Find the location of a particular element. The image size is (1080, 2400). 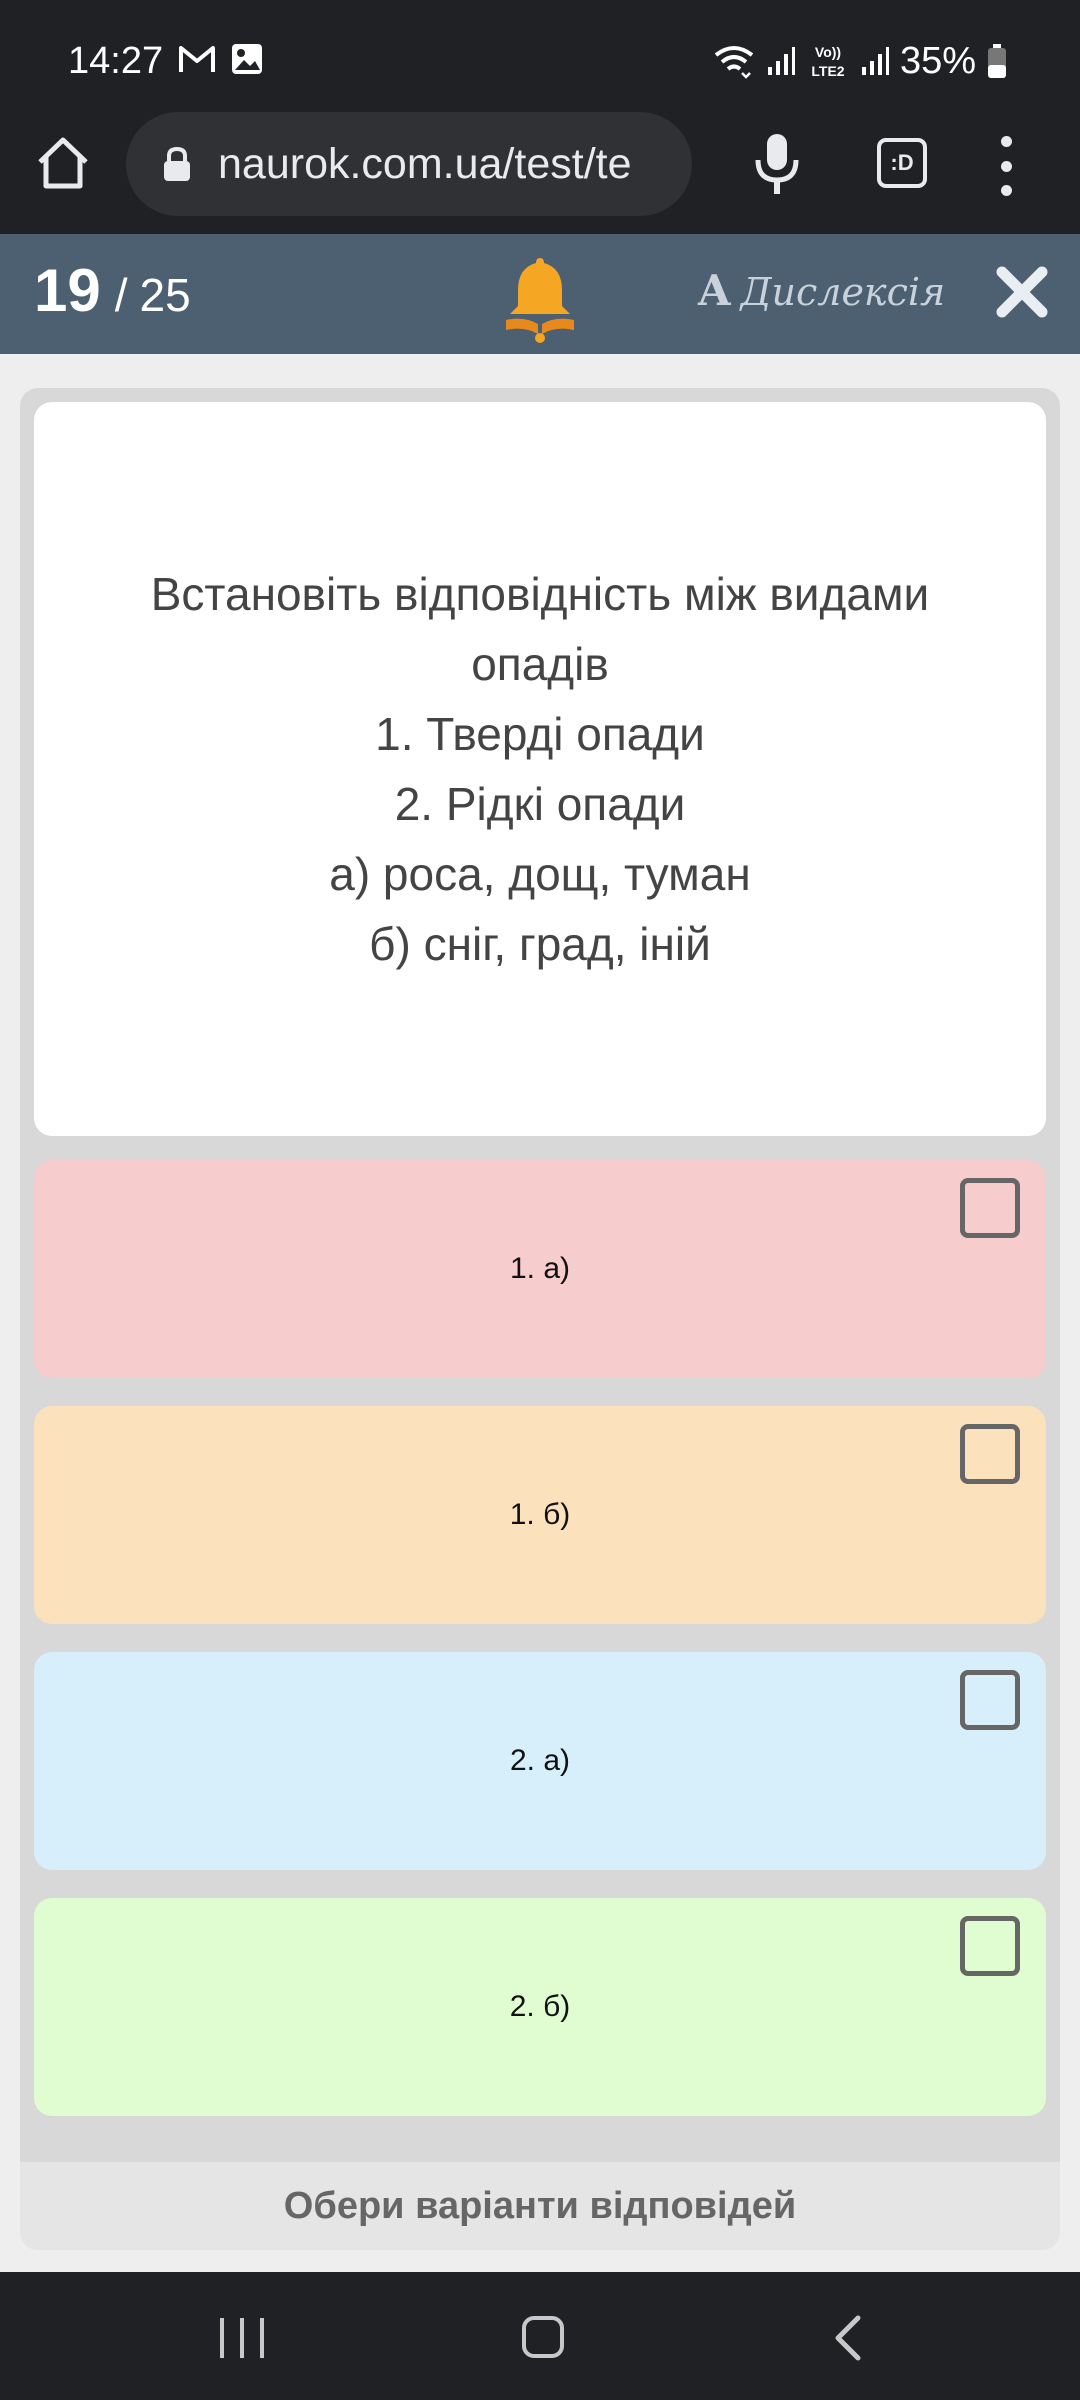

more-menu-icon is located at coordinates (1006, 166).